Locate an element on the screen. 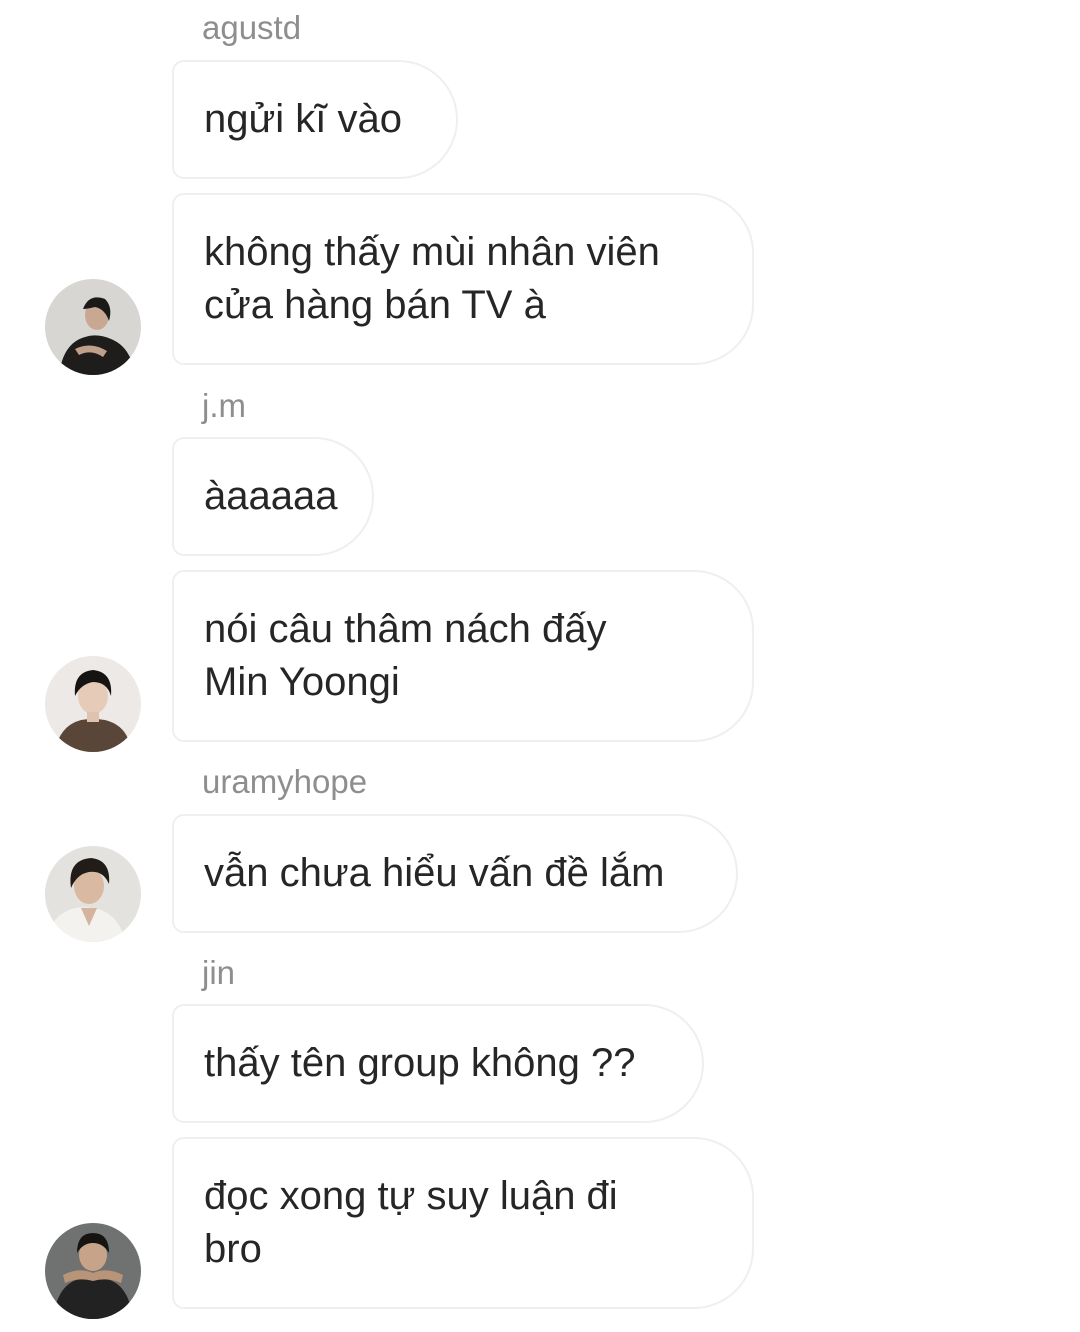  sender-name: agustd is located at coordinates (252, 27).